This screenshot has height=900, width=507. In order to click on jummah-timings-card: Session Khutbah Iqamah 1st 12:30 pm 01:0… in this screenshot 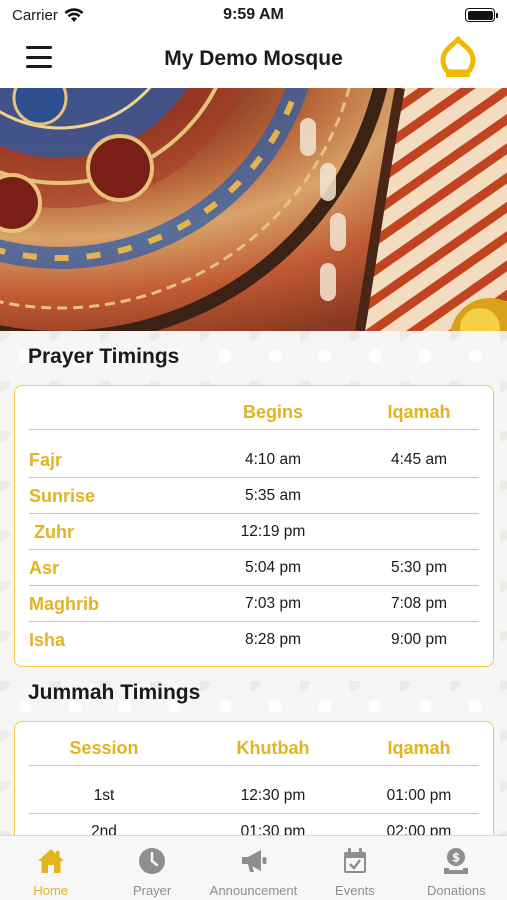, I will do `click(254, 778)`.